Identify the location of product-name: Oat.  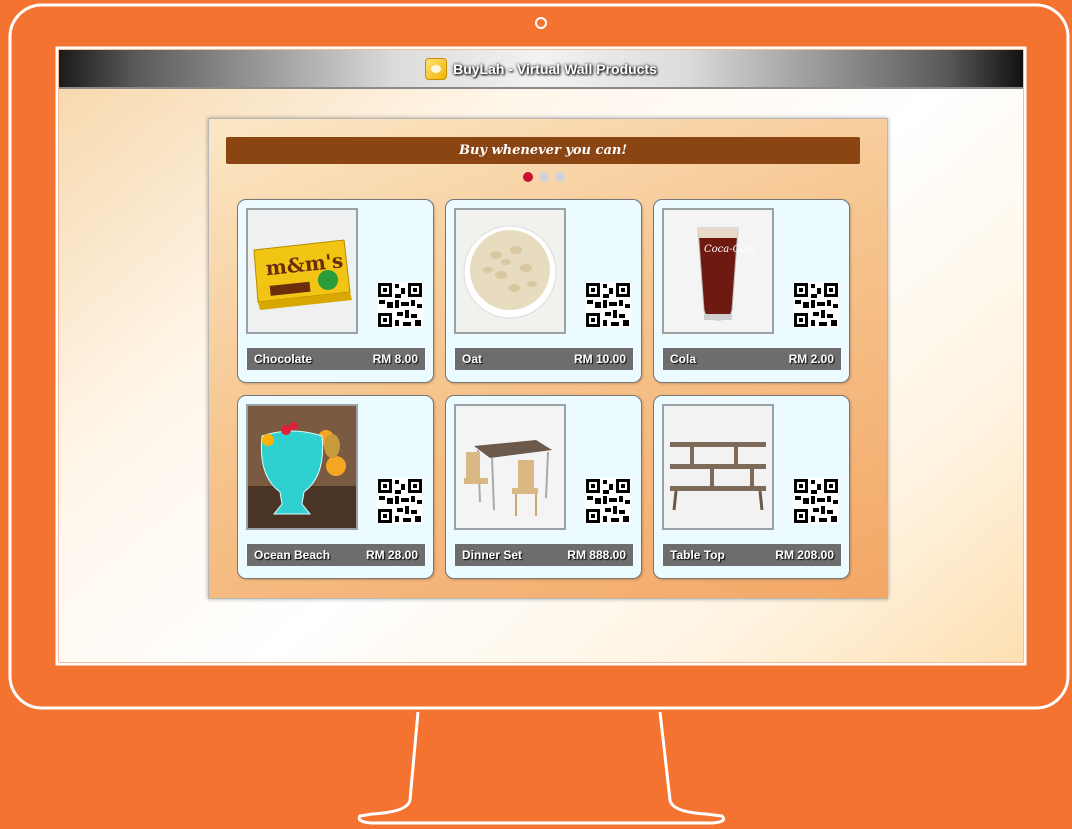
(472, 359).